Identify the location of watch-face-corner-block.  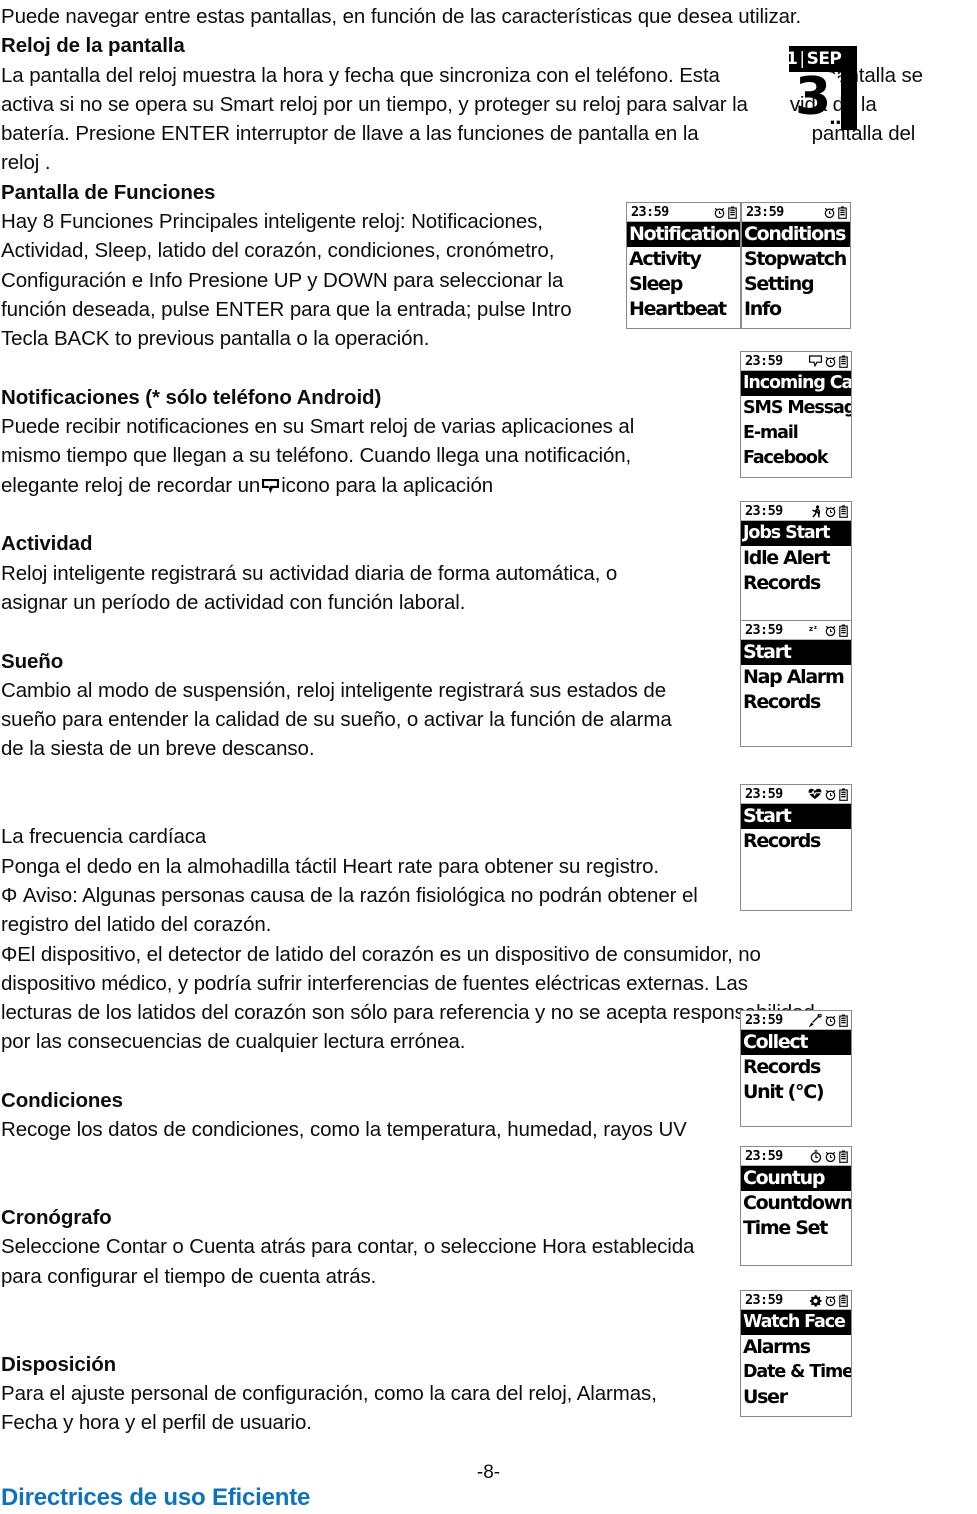
(849, 101).